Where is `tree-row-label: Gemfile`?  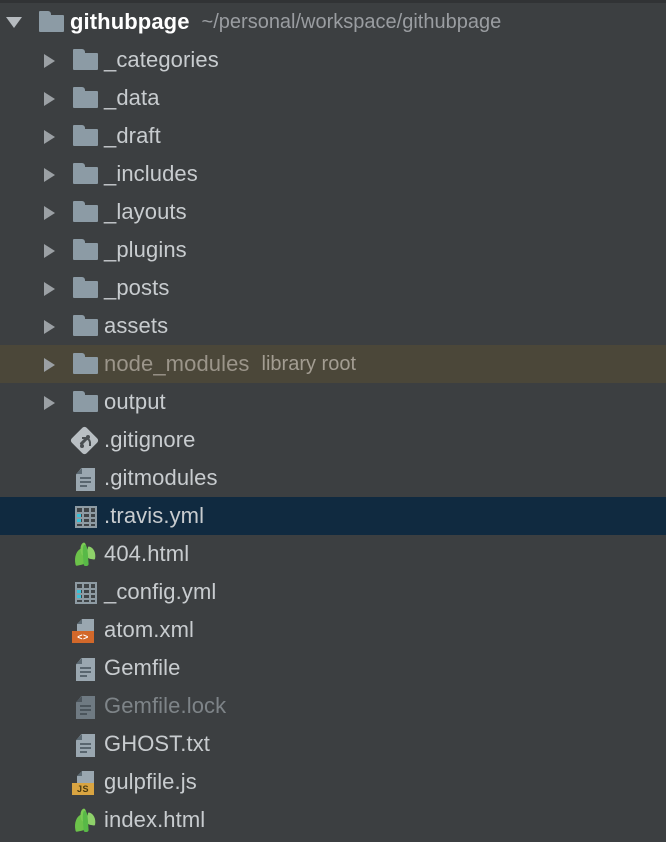
tree-row-label: Gemfile is located at coordinates (142, 667).